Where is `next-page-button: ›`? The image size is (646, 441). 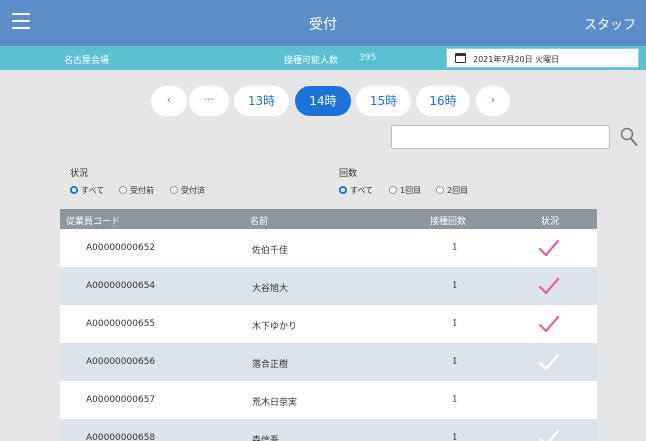
next-page-button: › is located at coordinates (493, 101).